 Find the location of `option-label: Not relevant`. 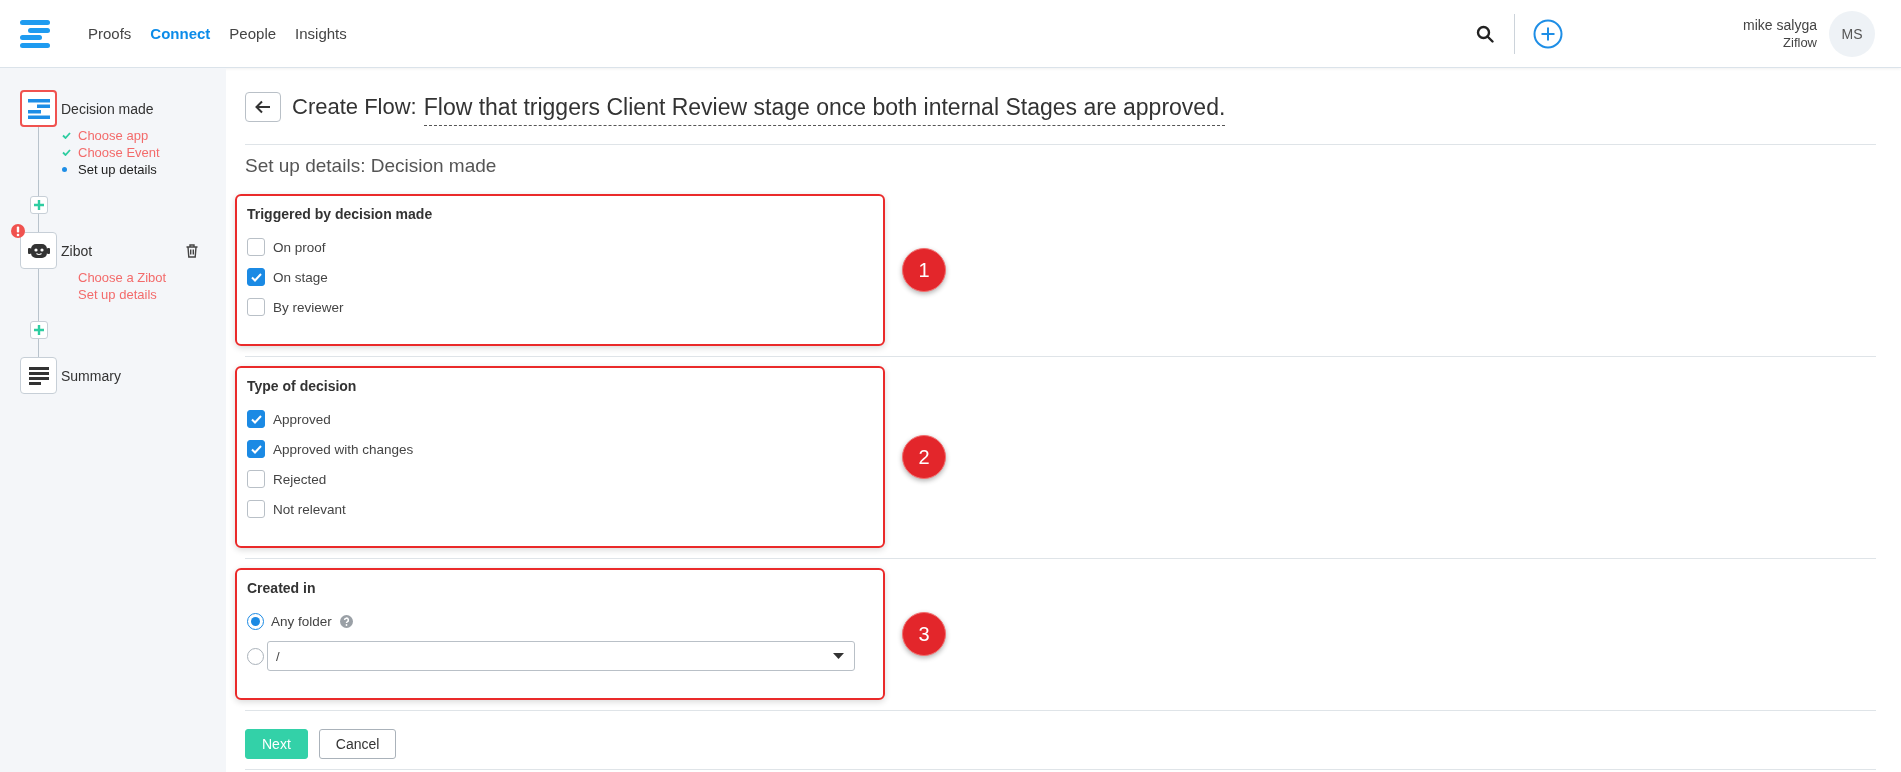

option-label: Not relevant is located at coordinates (309, 509).